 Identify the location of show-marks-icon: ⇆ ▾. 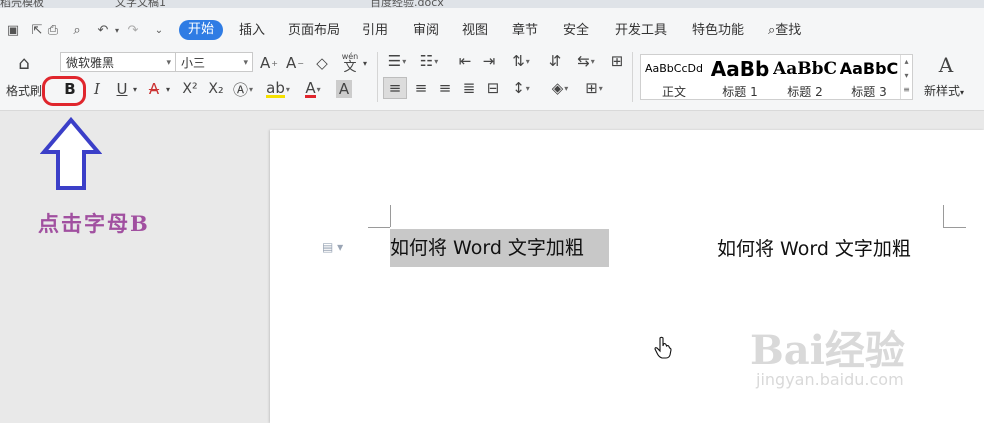
(586, 61).